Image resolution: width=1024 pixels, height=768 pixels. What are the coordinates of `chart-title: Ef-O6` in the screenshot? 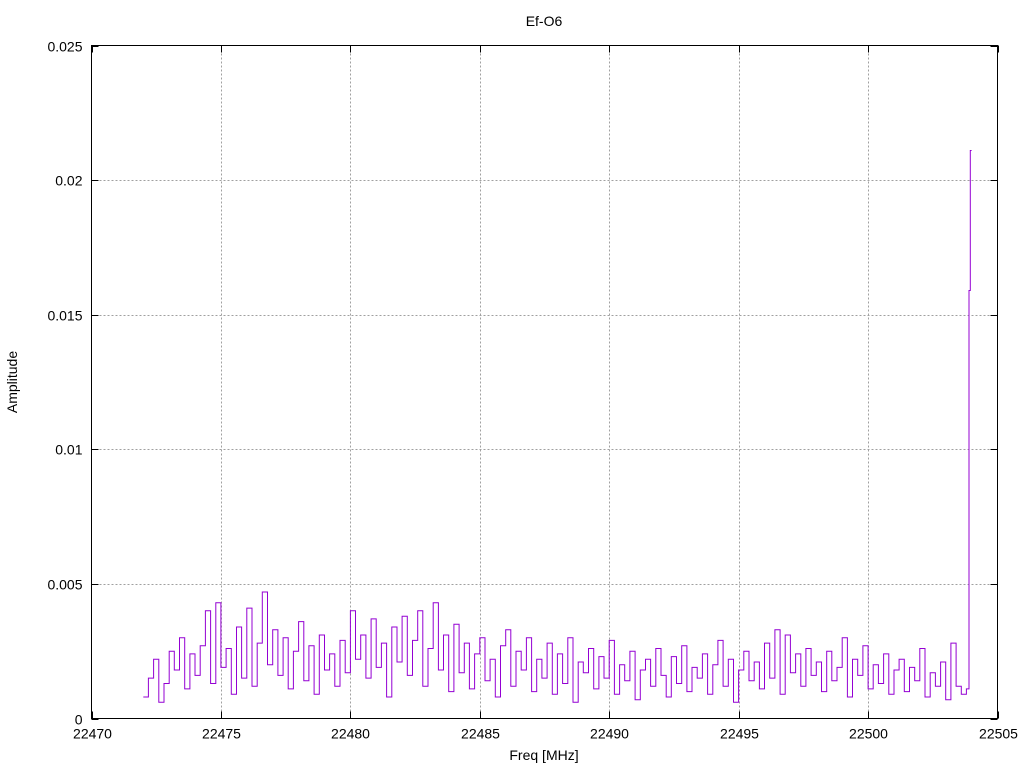 It's located at (544, 21).